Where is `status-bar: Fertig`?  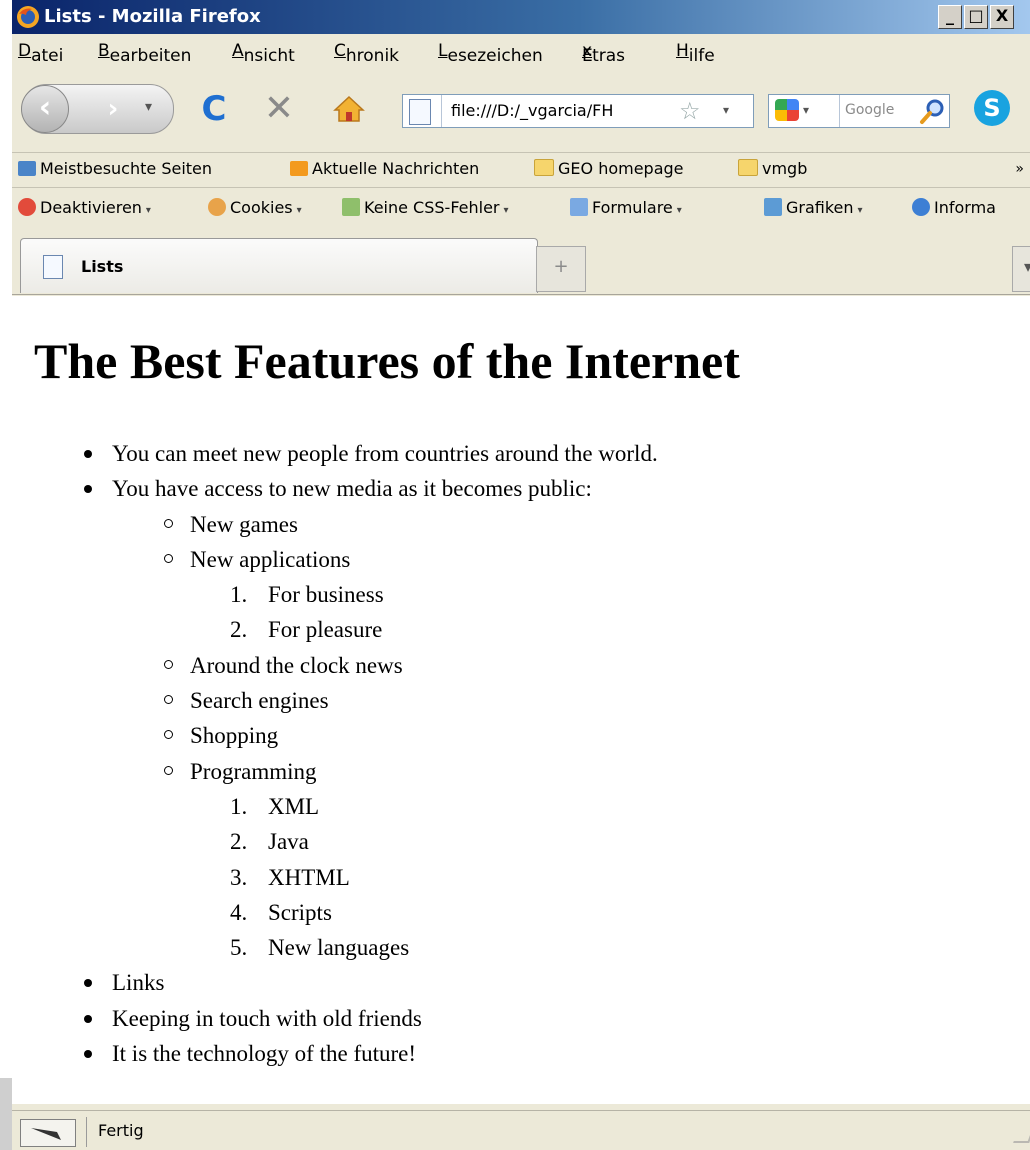 status-bar: Fertig is located at coordinates (521, 1130).